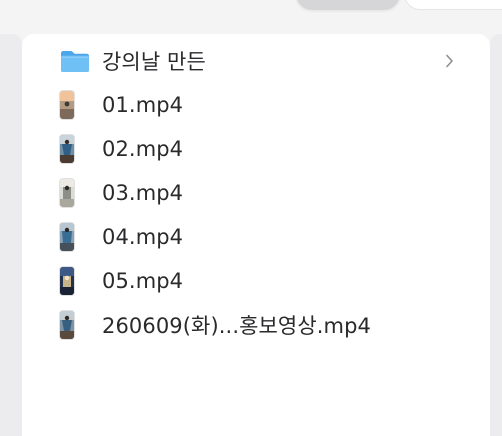 The width and height of the screenshot is (502, 436). Describe the element at coordinates (251, 17) in the screenshot. I see `toolbar-area` at that location.